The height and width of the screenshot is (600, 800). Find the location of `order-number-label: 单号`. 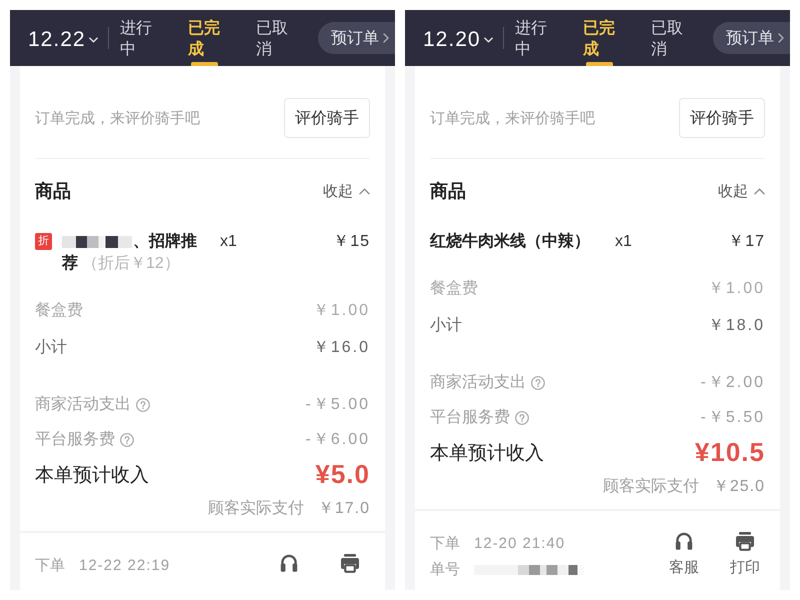

order-number-label: 单号 is located at coordinates (445, 570).